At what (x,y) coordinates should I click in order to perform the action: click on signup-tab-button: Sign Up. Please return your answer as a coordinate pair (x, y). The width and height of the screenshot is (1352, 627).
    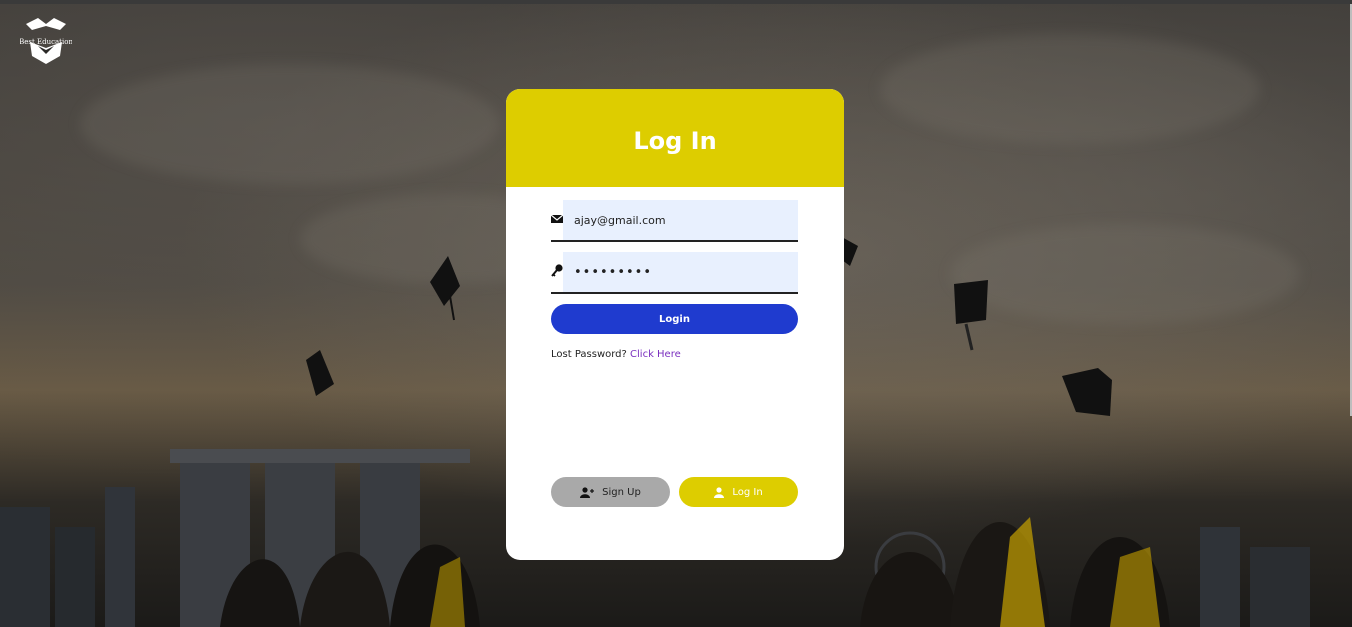
    Looking at the image, I should click on (610, 492).